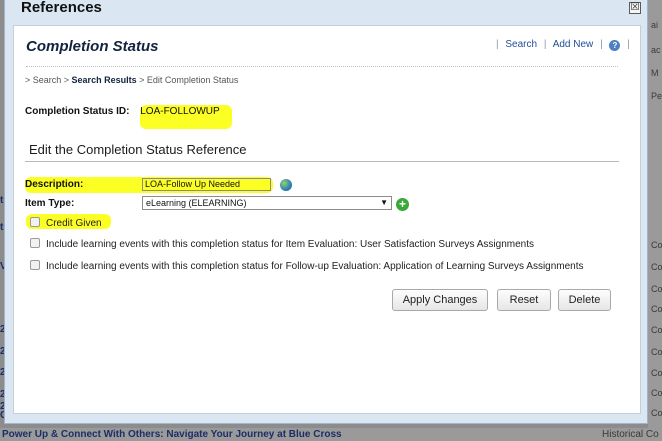 This screenshot has width=662, height=441. Describe the element at coordinates (35, 243) in the screenshot. I see `include-item-eval-checkbox` at that location.